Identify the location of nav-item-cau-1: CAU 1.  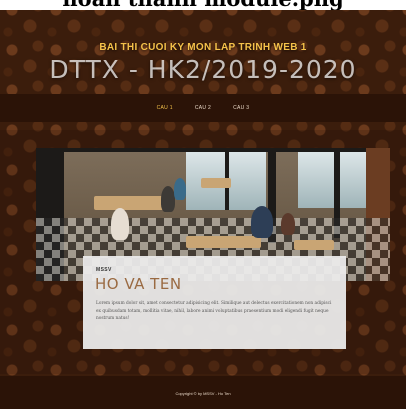
(165, 108).